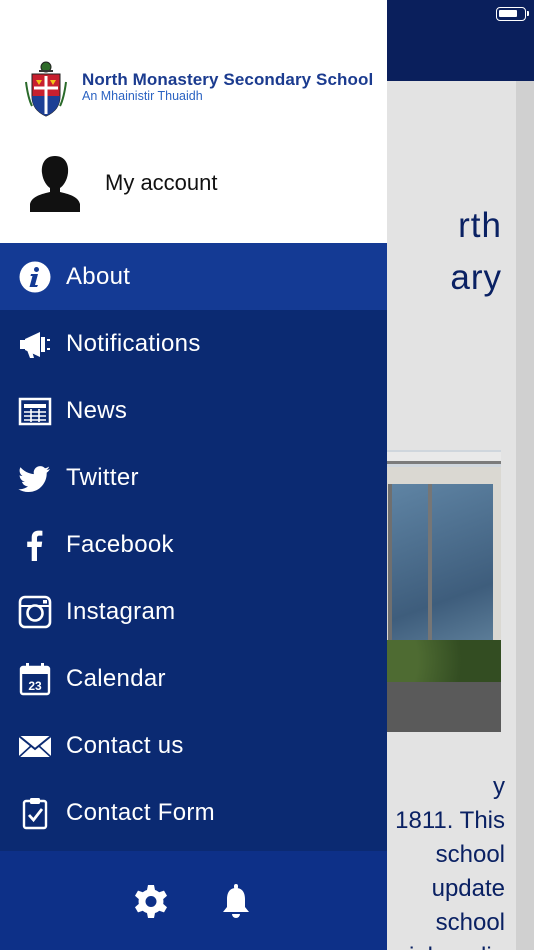 Image resolution: width=534 pixels, height=950 pixels. I want to click on menu-item-calendar: 23 Calendar, so click(193, 678).